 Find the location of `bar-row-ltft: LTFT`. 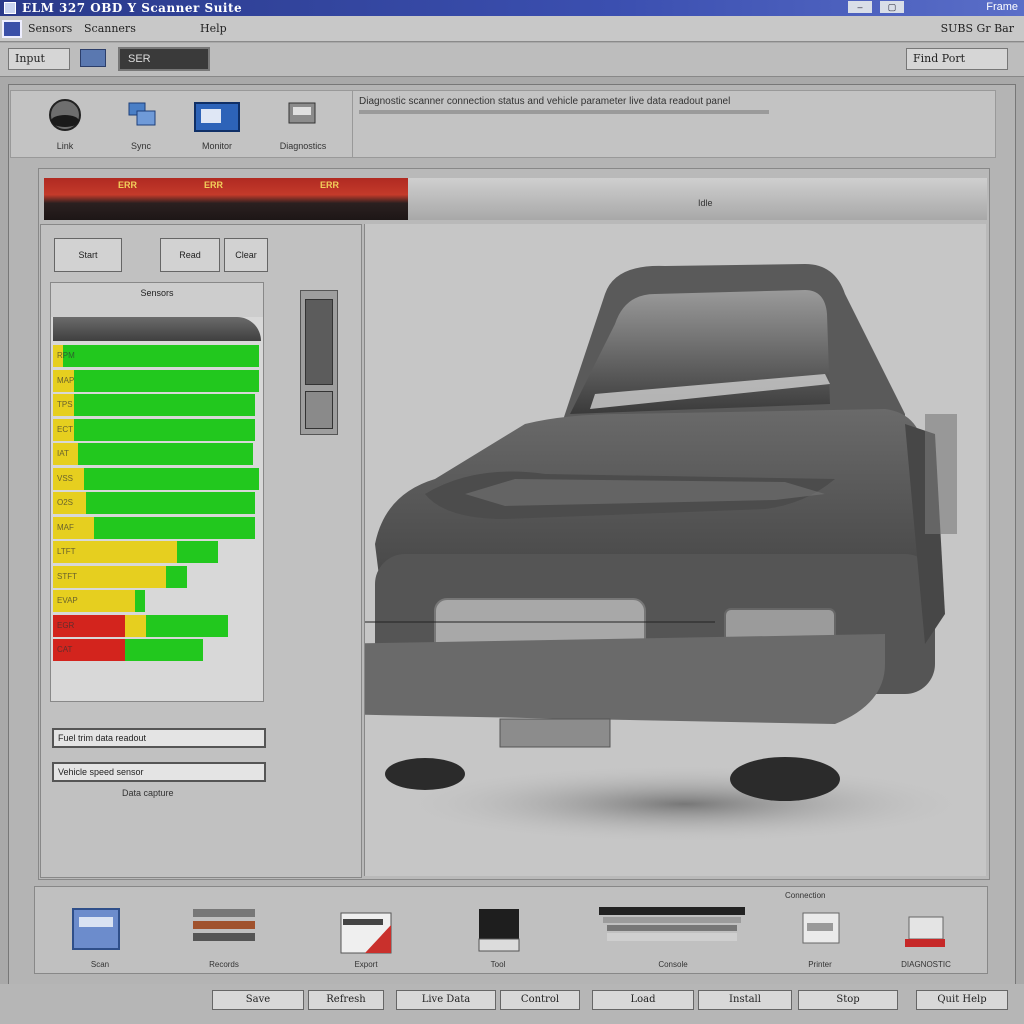

bar-row-ltft: LTFT is located at coordinates (156, 552).